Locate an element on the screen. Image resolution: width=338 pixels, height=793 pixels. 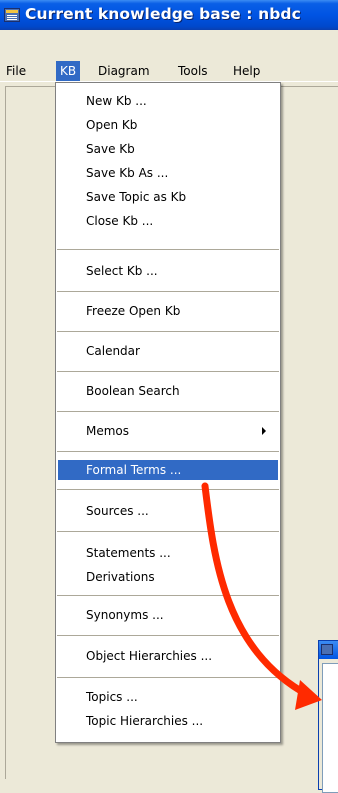
annotation-arrow-line is located at coordinates (256, 590).